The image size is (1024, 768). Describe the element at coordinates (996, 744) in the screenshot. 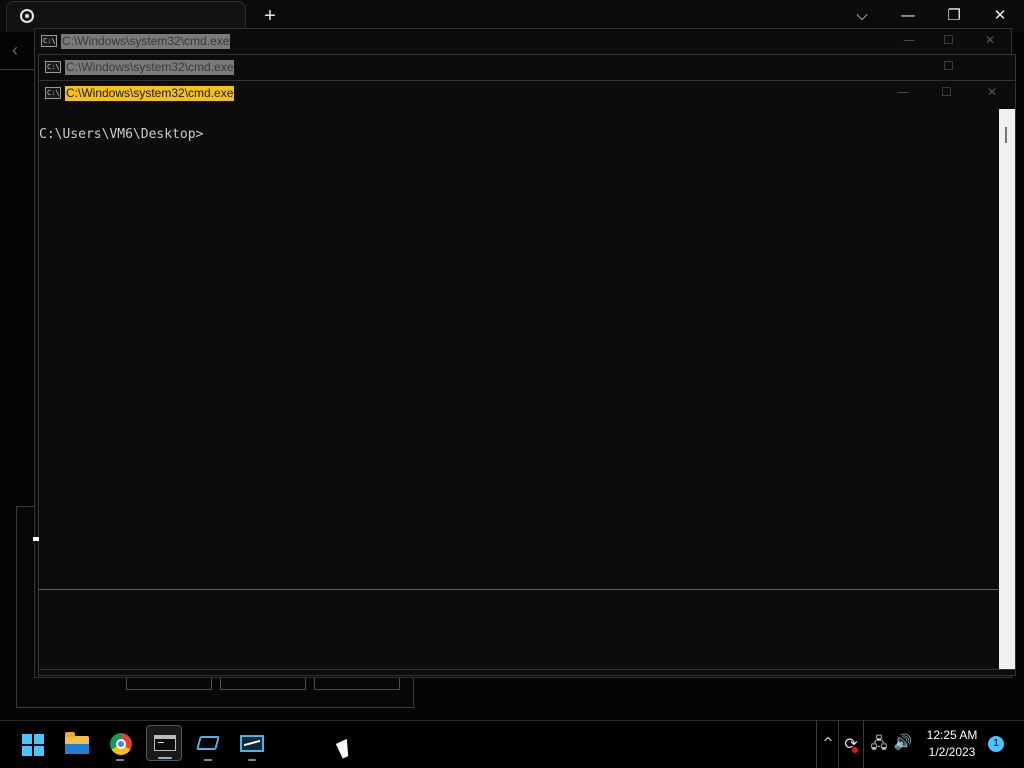

I see `notification-badge: 1` at that location.